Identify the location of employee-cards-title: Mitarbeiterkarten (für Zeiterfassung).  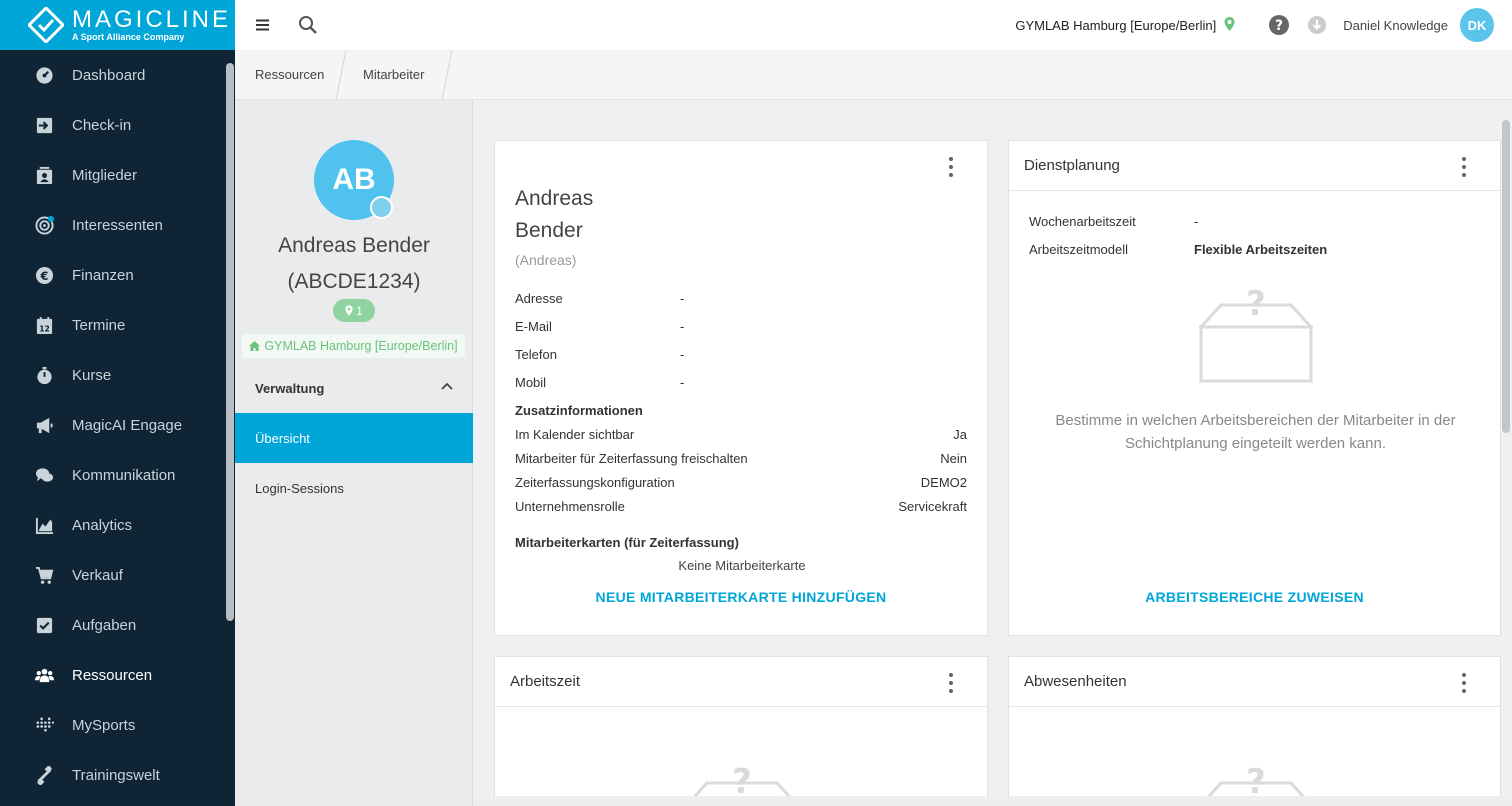
(627, 542).